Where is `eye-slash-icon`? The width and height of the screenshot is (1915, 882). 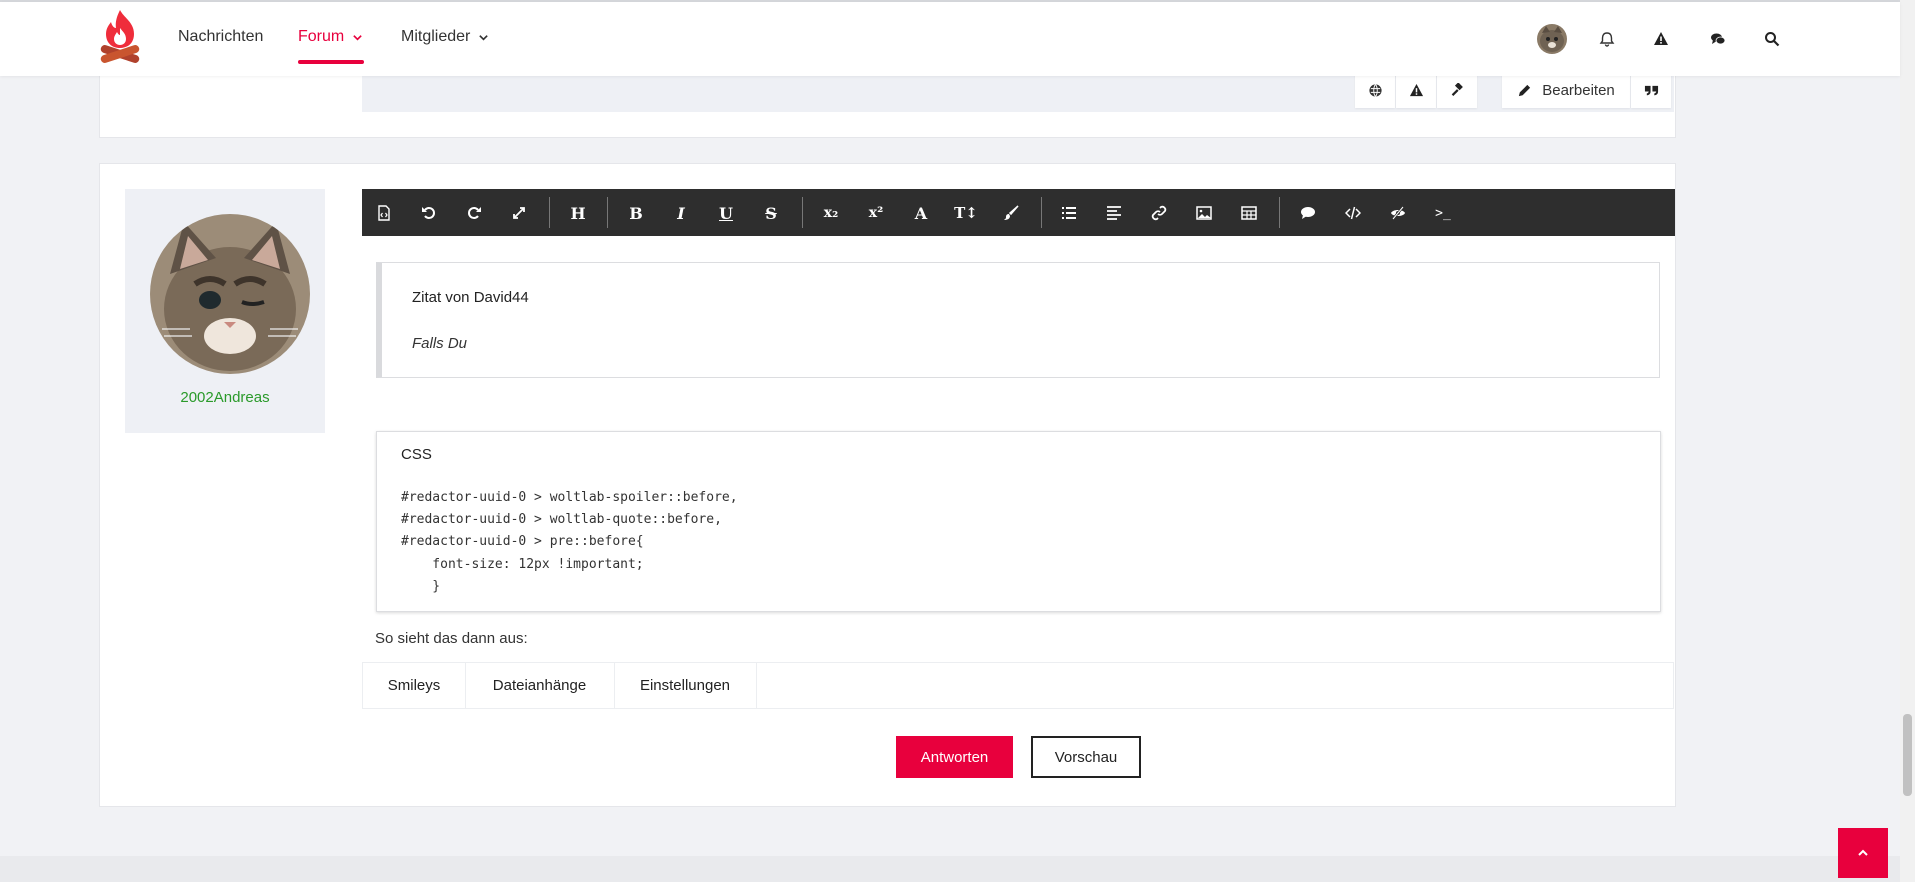 eye-slash-icon is located at coordinates (1398, 213).